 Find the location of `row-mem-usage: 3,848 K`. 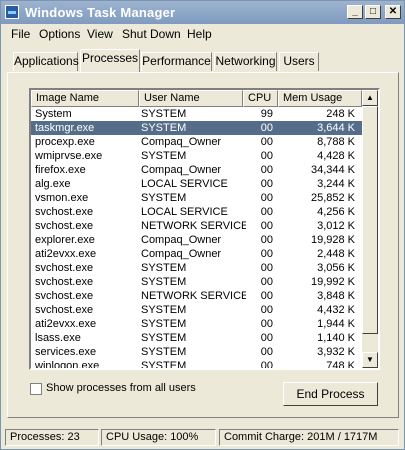

row-mem-usage: 3,848 K is located at coordinates (336, 296).